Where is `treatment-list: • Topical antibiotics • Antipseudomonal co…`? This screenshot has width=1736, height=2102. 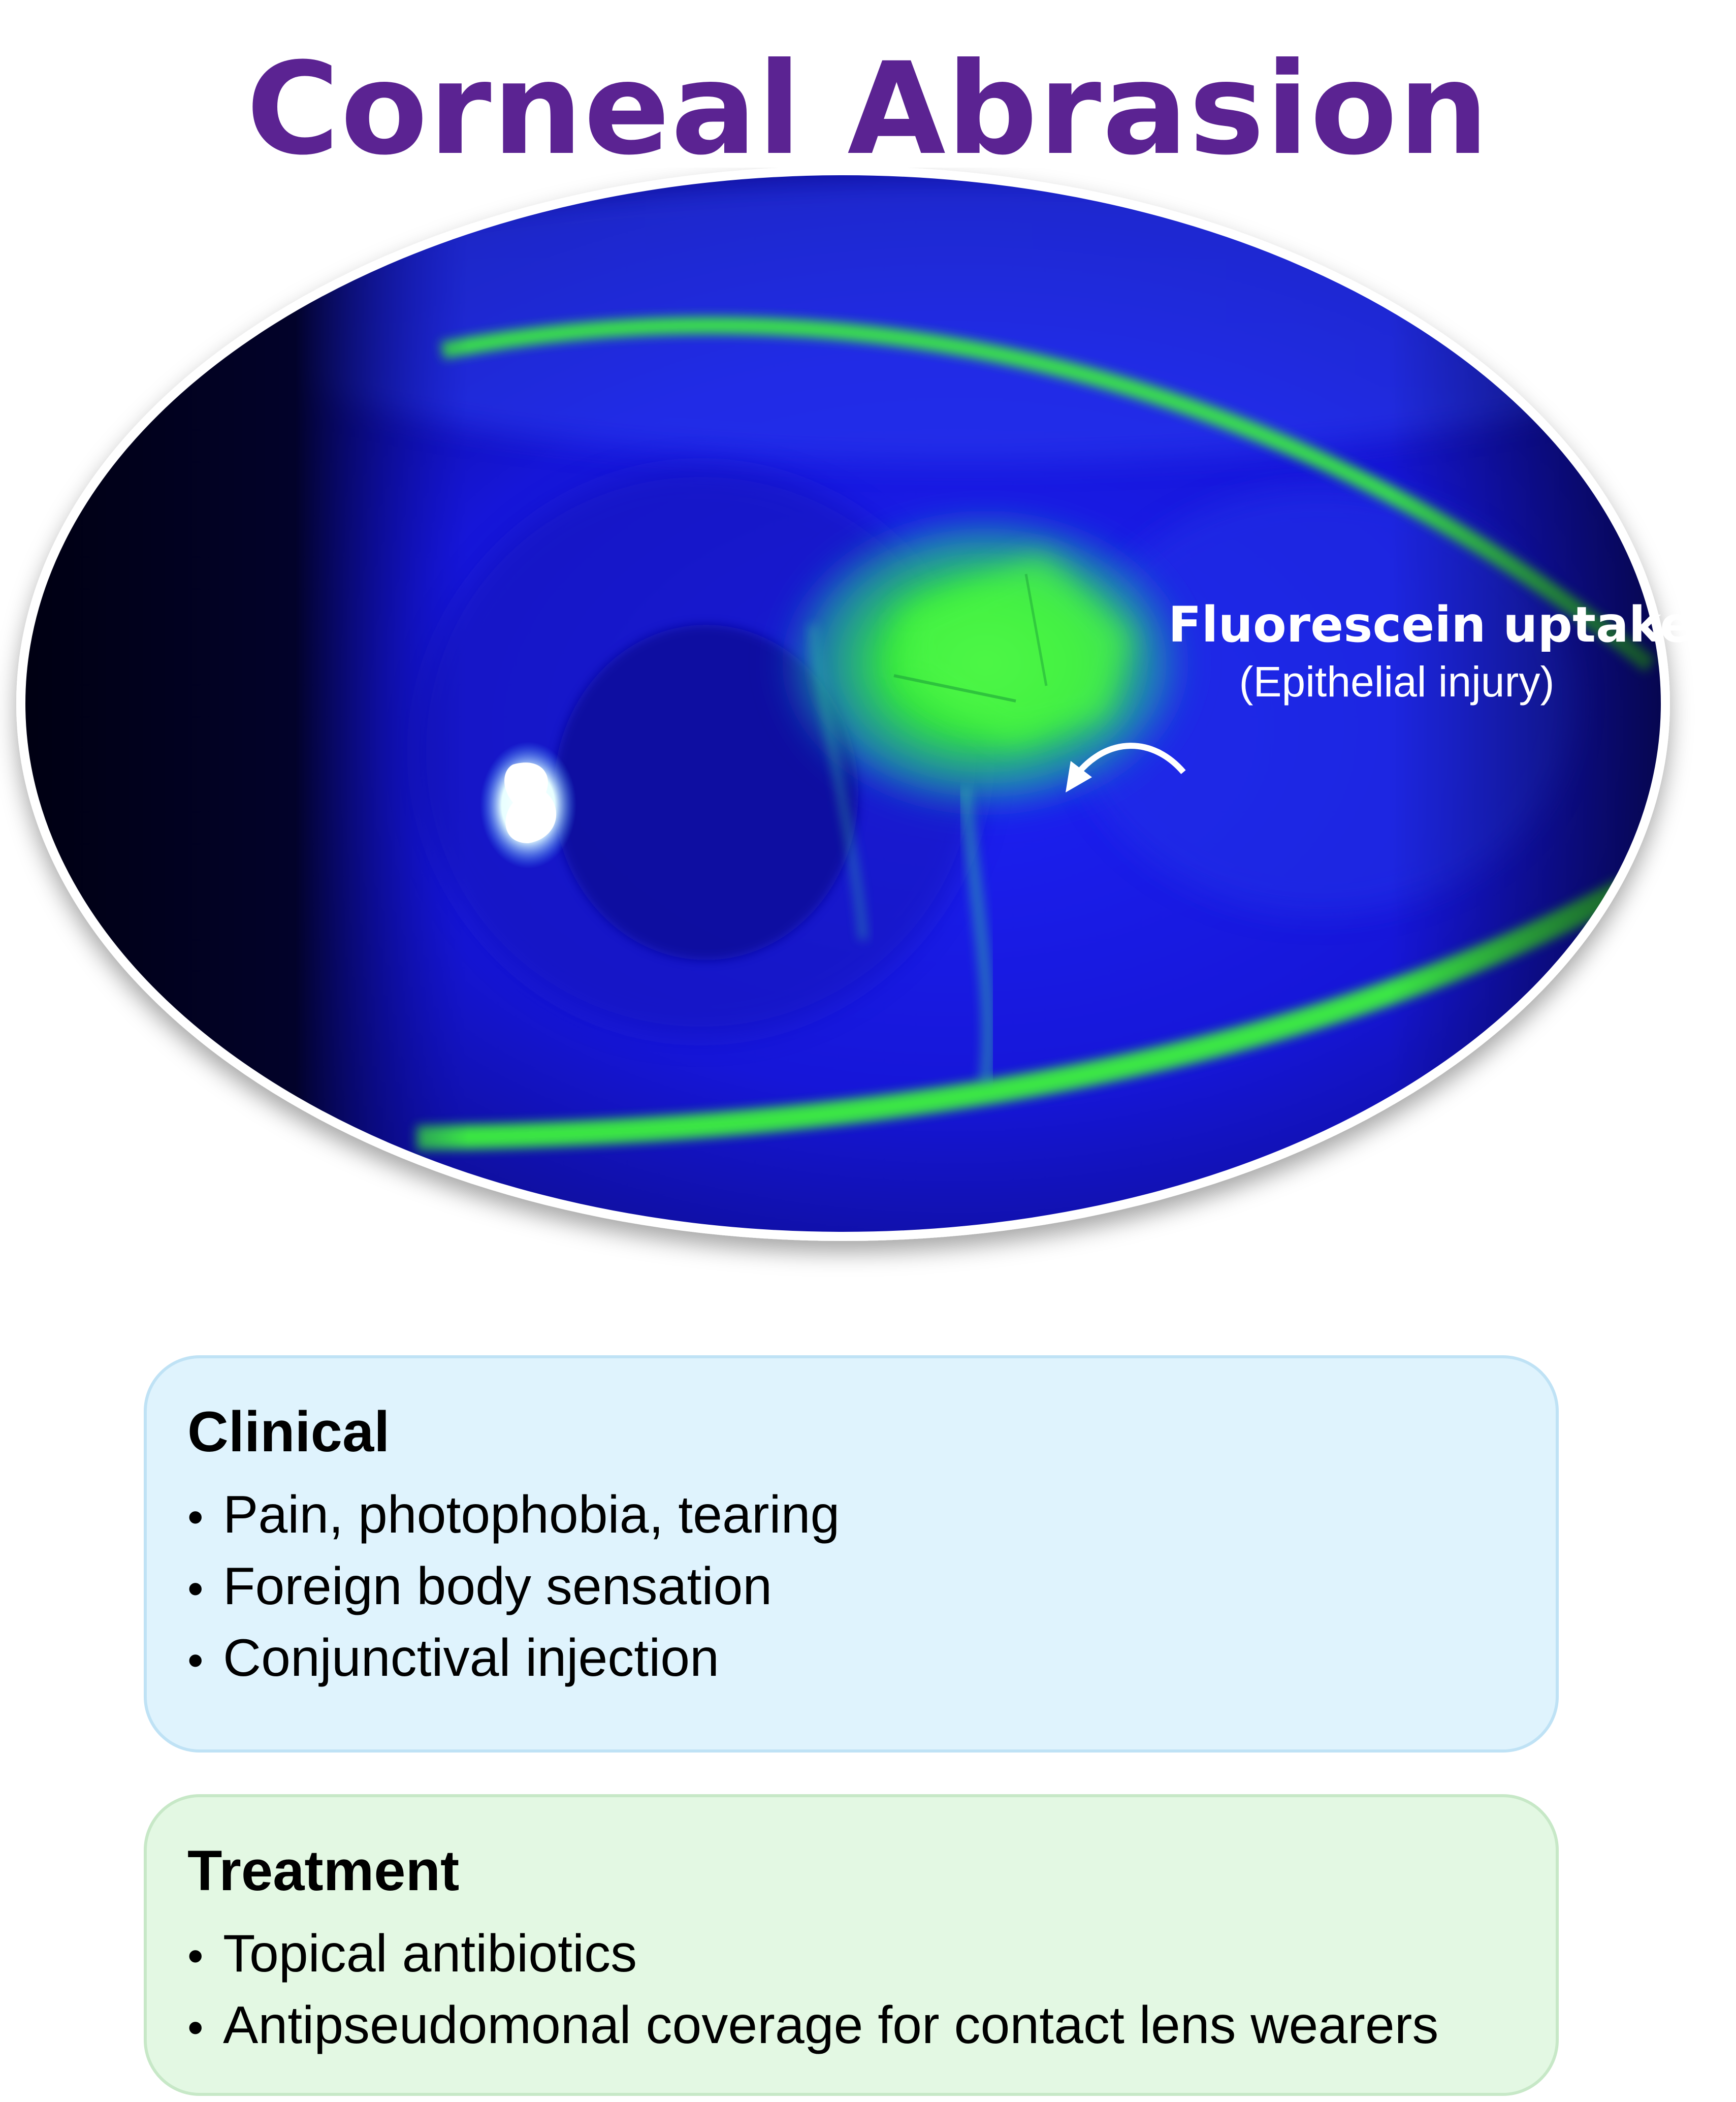 treatment-list: • Topical antibiotics • Antipseudomonal co… is located at coordinates (851, 1990).